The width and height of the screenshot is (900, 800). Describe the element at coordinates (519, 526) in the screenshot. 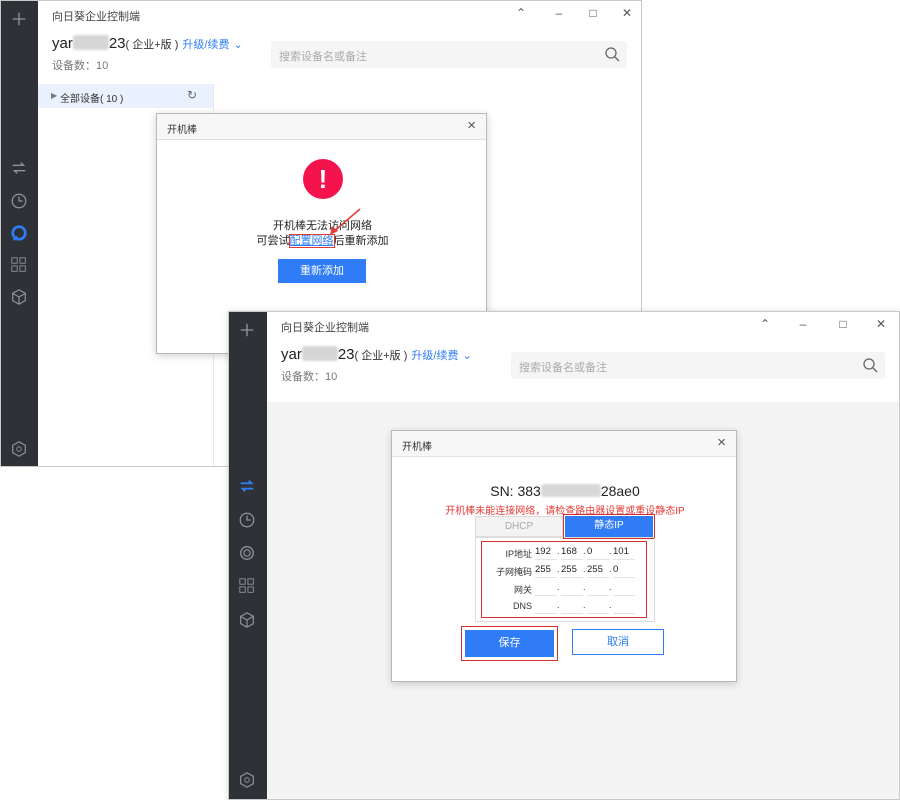

I see `tab-dhcp: DHCP` at that location.